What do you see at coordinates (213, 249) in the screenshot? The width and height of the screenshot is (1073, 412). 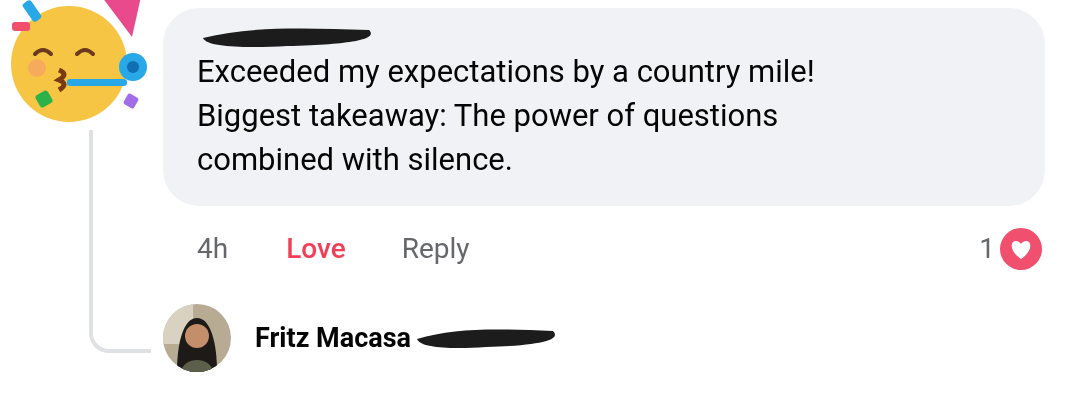 I see `timestamp: 4h` at bounding box center [213, 249].